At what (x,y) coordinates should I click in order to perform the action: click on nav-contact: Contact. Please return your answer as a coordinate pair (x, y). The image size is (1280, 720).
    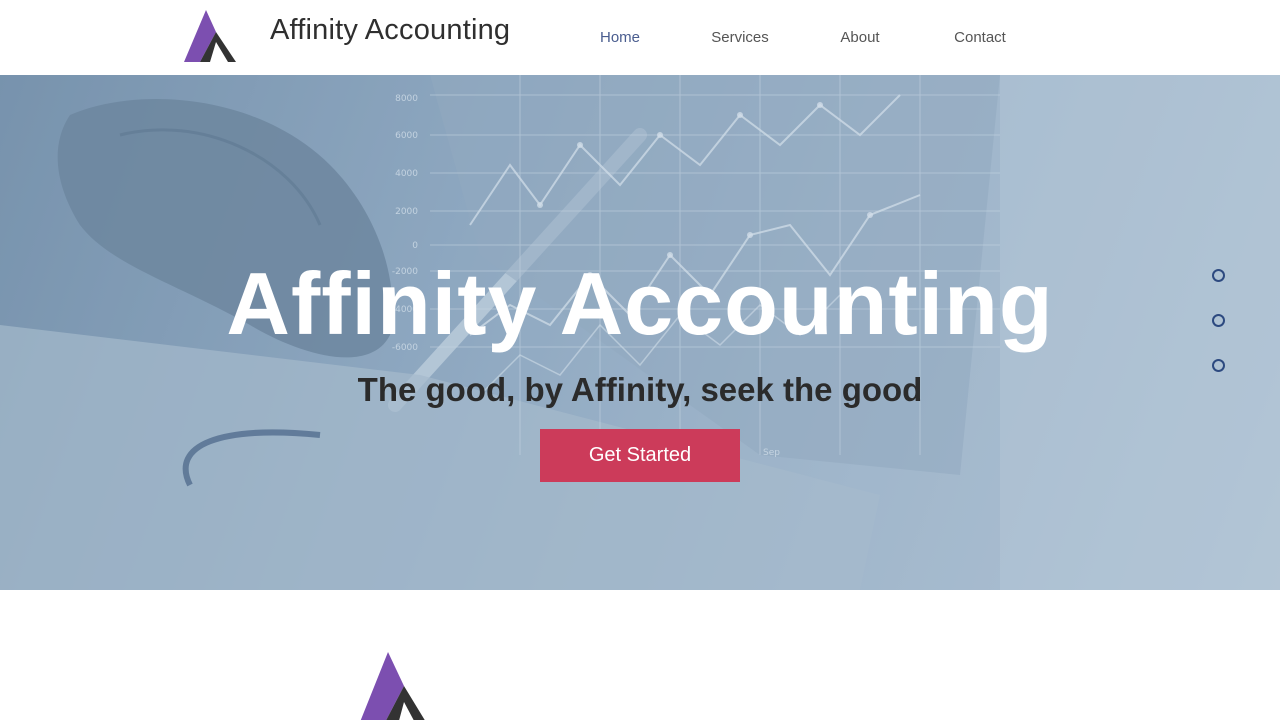
    Looking at the image, I should click on (980, 37).